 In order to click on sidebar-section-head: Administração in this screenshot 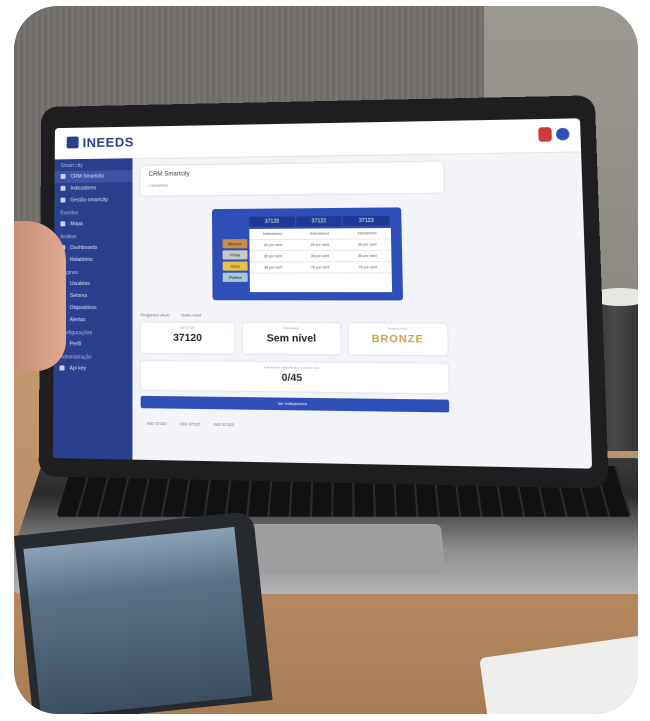, I will do `click(75, 357)`.